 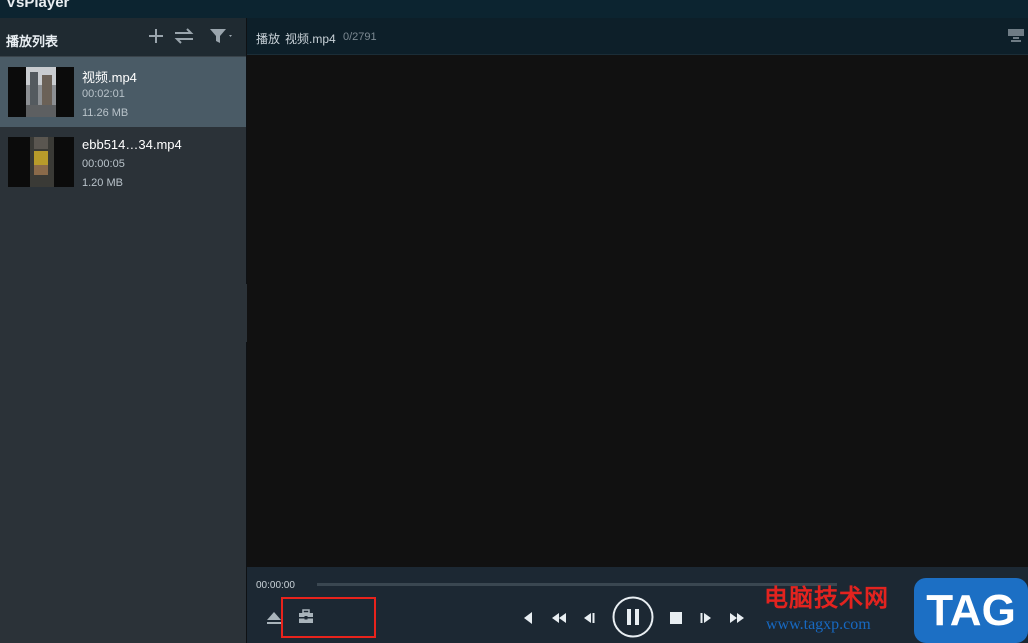 What do you see at coordinates (633, 617) in the screenshot?
I see `pause-button` at bounding box center [633, 617].